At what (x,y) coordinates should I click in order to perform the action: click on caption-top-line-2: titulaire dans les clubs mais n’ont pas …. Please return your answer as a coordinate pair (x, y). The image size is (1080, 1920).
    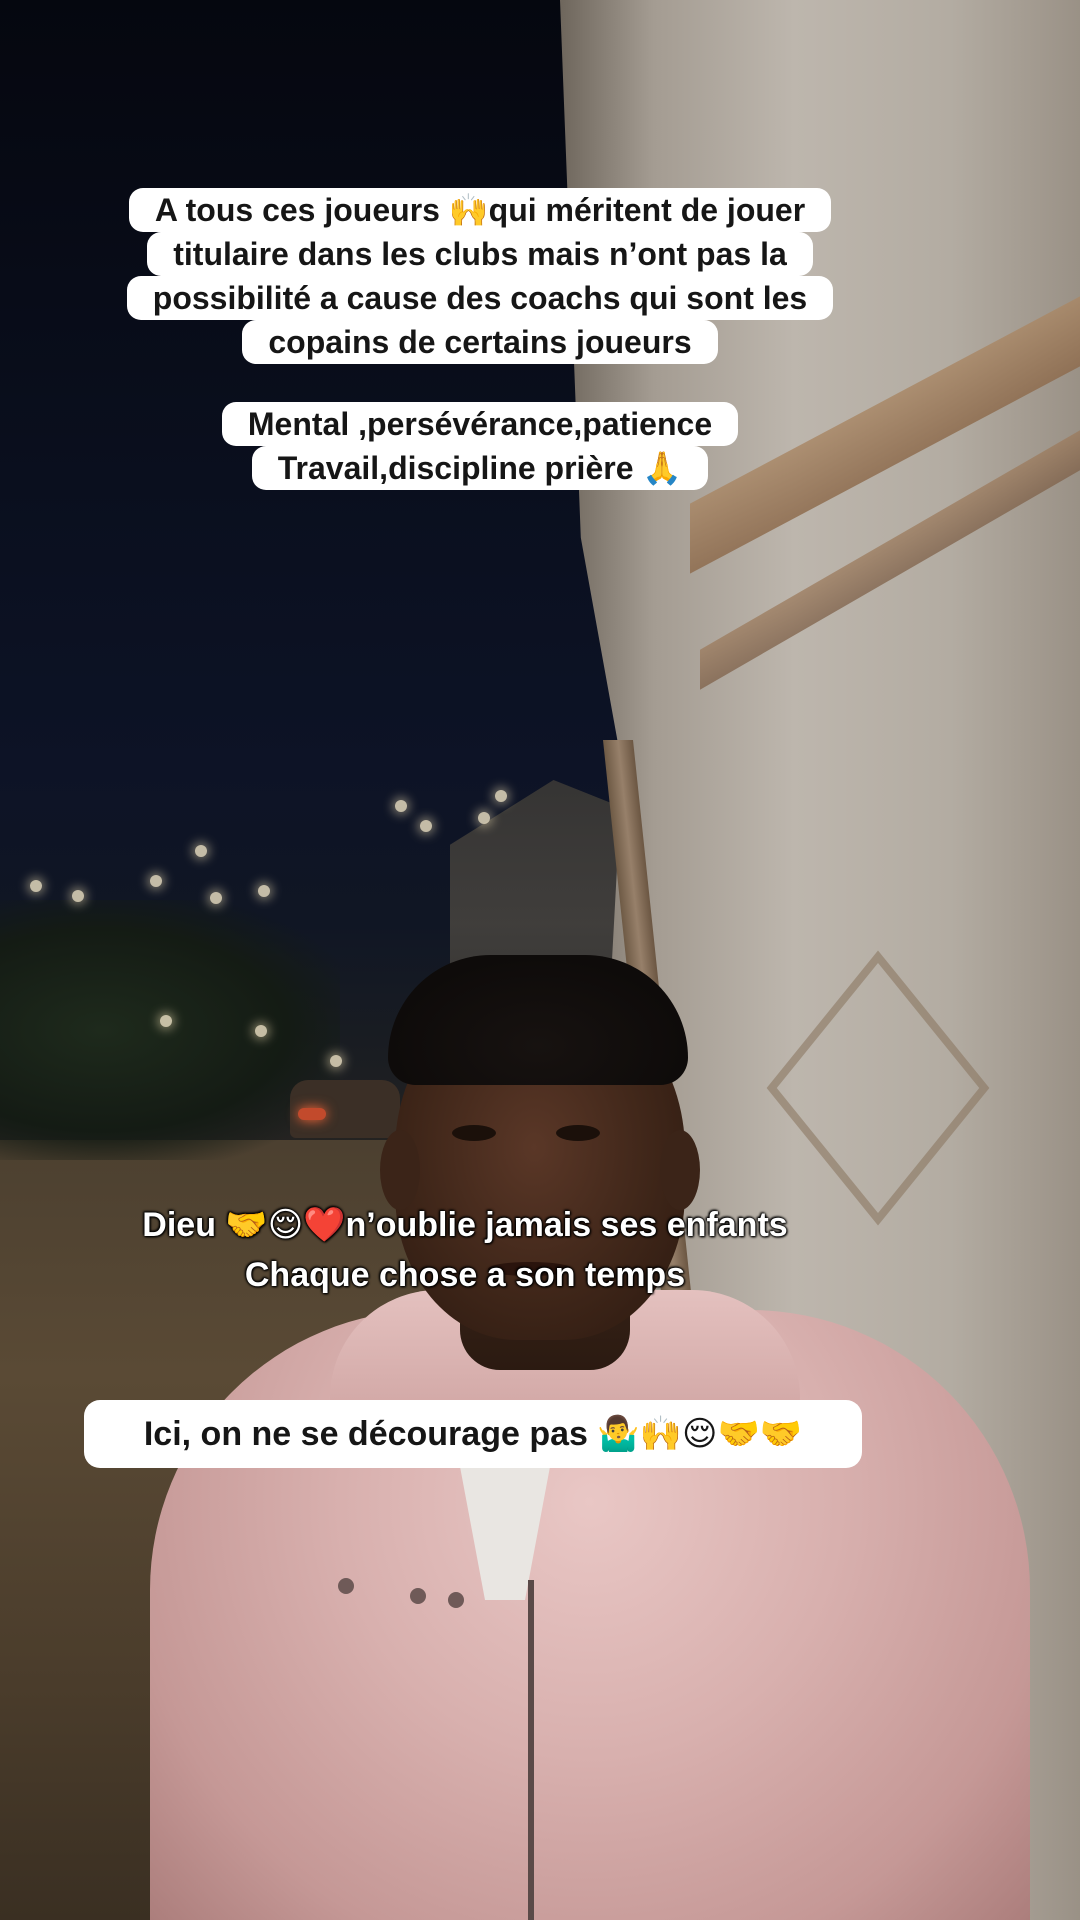
    Looking at the image, I should click on (480, 254).